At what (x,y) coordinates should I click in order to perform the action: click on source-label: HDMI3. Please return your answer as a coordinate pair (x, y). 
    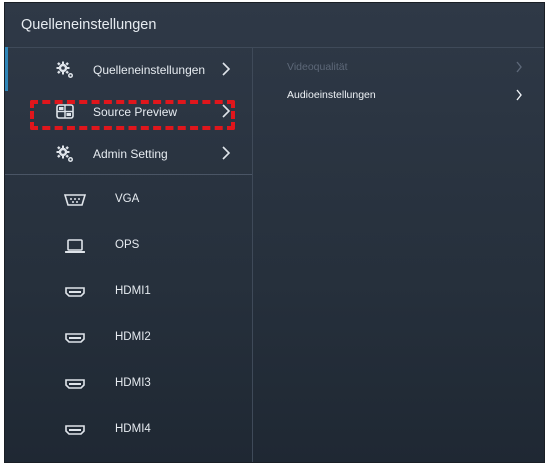
    Looking at the image, I should click on (133, 383).